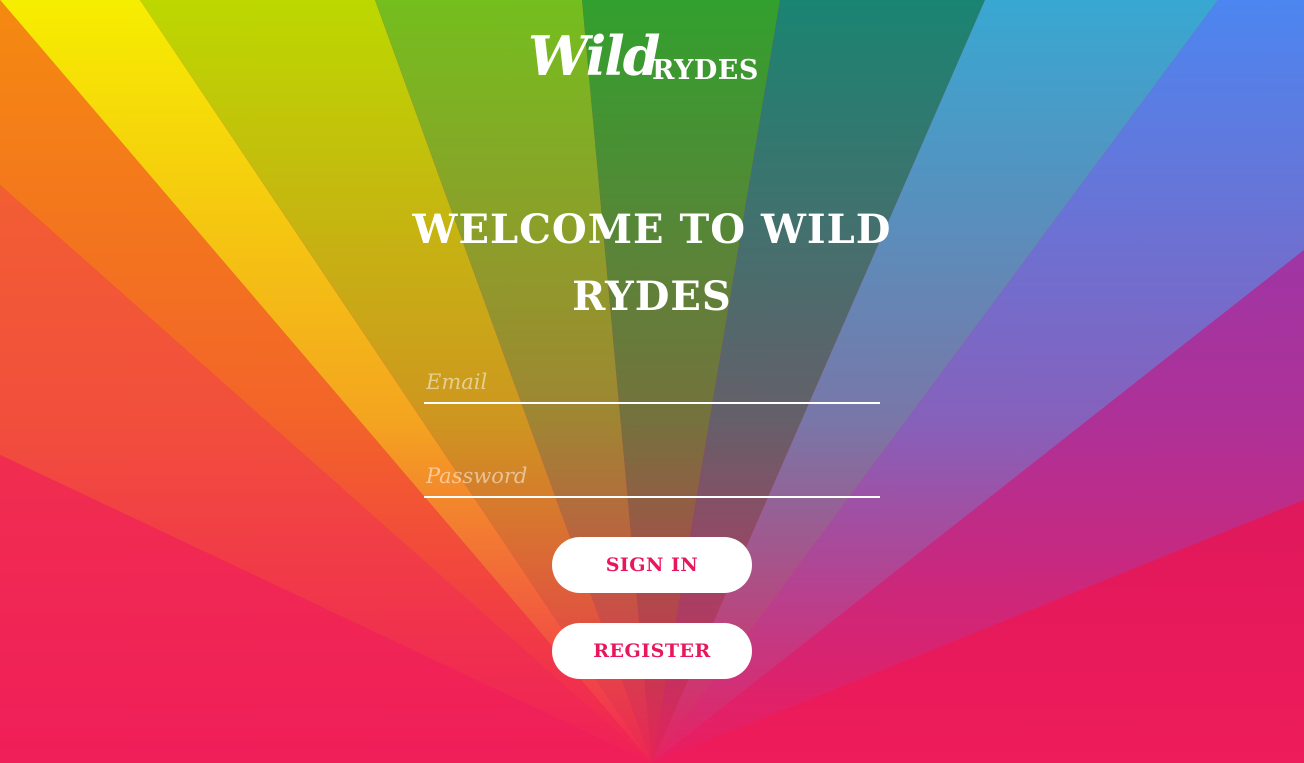 The image size is (1304, 763). I want to click on wild-rydes-logo: Wild RYDES, so click(653, 58).